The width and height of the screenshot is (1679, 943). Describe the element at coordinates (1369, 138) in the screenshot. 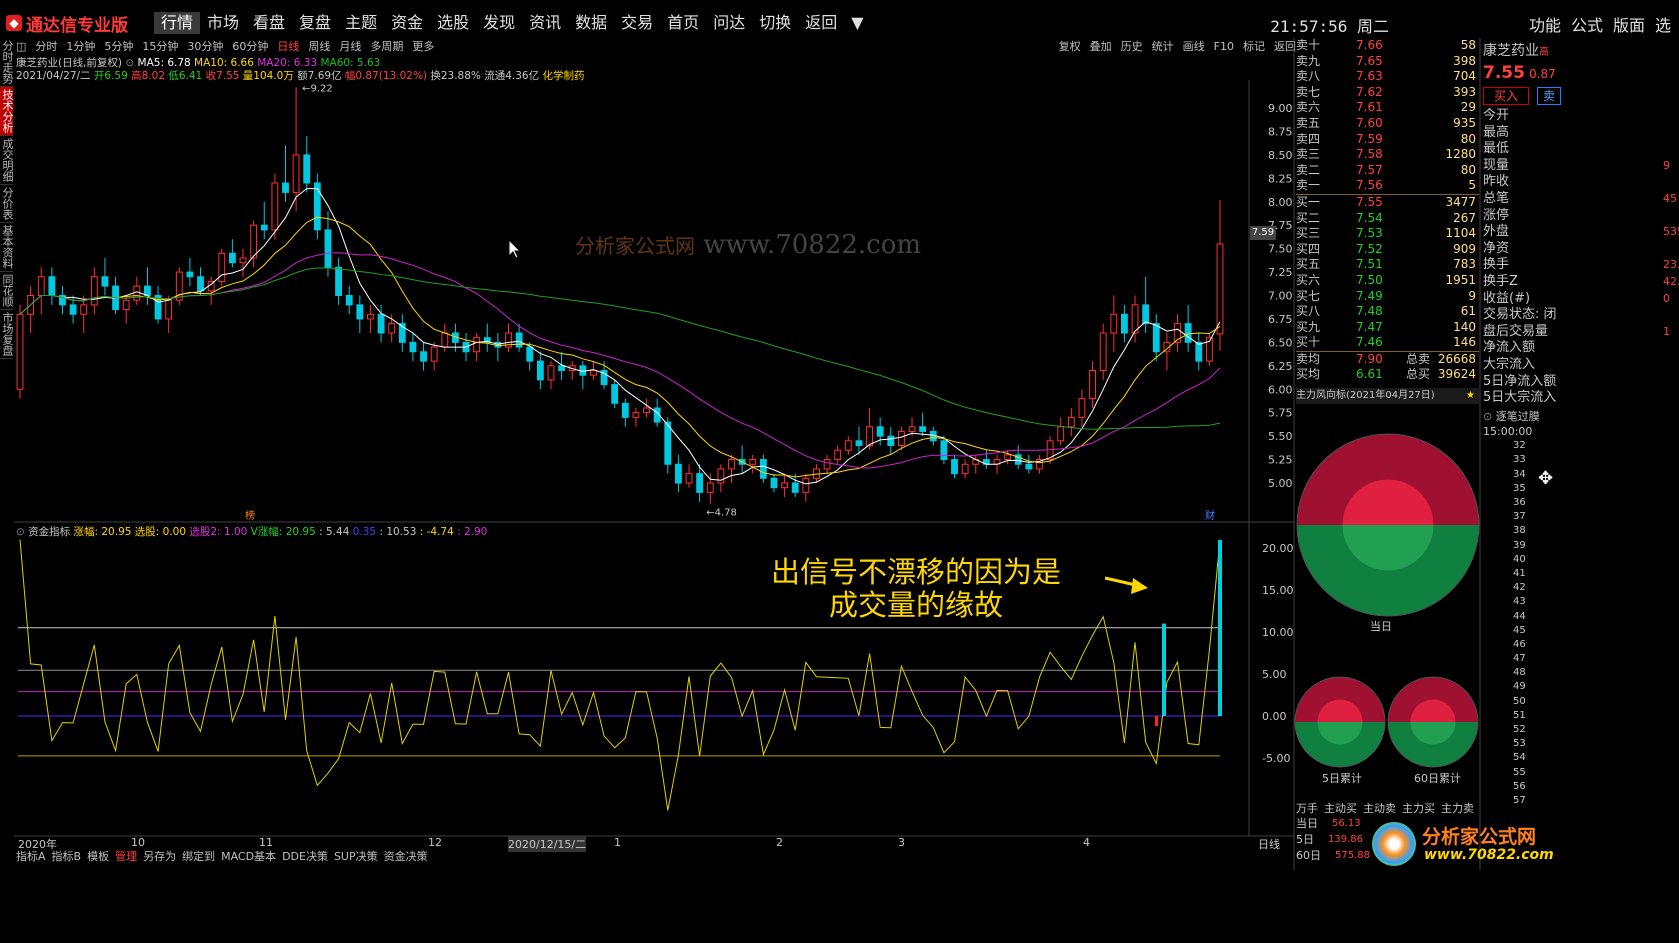

I see `sell-price: 7.59` at that location.